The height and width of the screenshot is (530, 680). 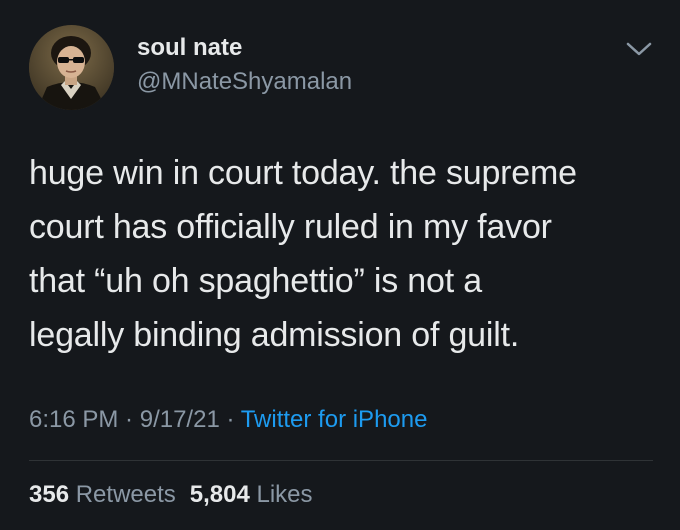 I want to click on display-name: soul nate, so click(x=189, y=48).